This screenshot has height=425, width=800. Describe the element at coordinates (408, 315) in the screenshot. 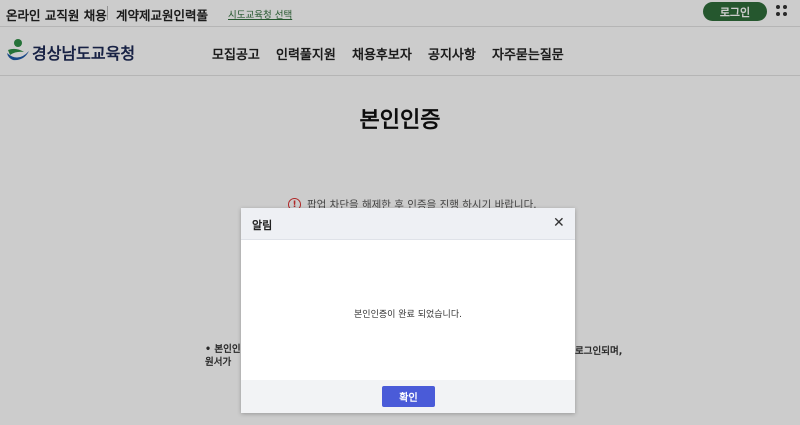

I see `dialog-message: 본인인증이 완료 되었습니다.` at that location.